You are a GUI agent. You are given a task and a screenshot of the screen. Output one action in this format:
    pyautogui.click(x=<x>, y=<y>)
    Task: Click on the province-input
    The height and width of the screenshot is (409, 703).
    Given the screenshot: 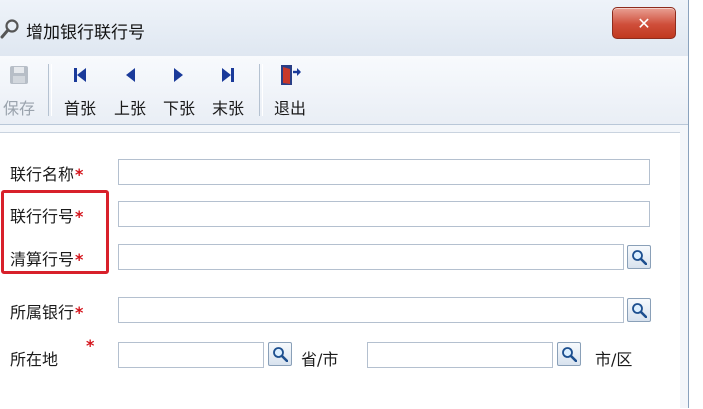 What is the action you would take?
    pyautogui.click(x=191, y=355)
    